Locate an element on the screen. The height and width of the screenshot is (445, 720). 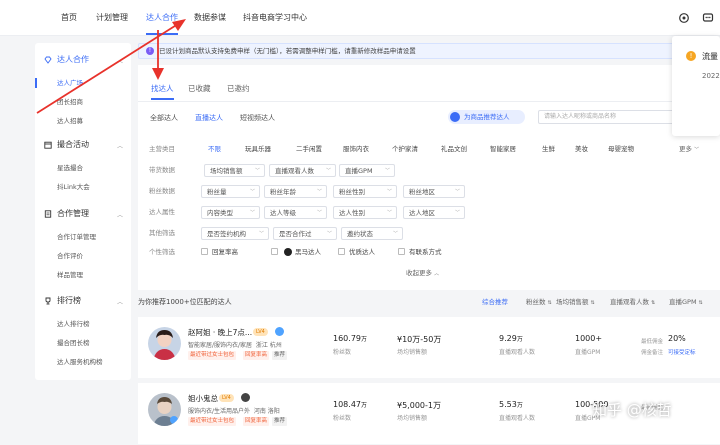
select-signed-agency: 是否签约机构 ﹀ is located at coordinates (235, 233).